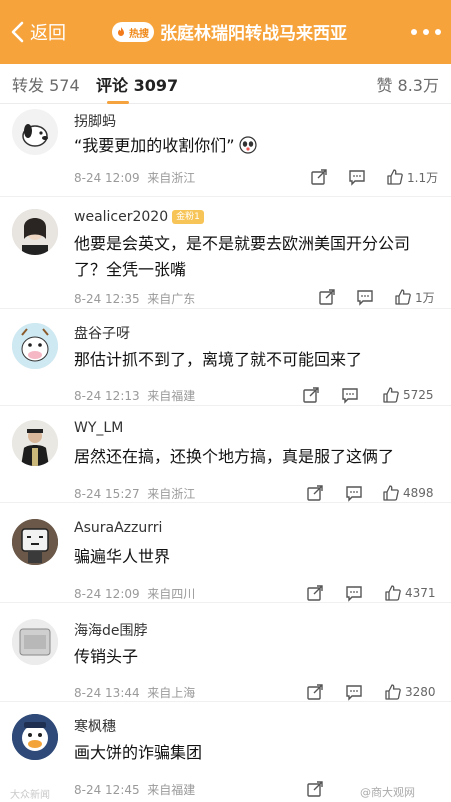 The width and height of the screenshot is (451, 802). I want to click on more-menu-button, so click(426, 32).